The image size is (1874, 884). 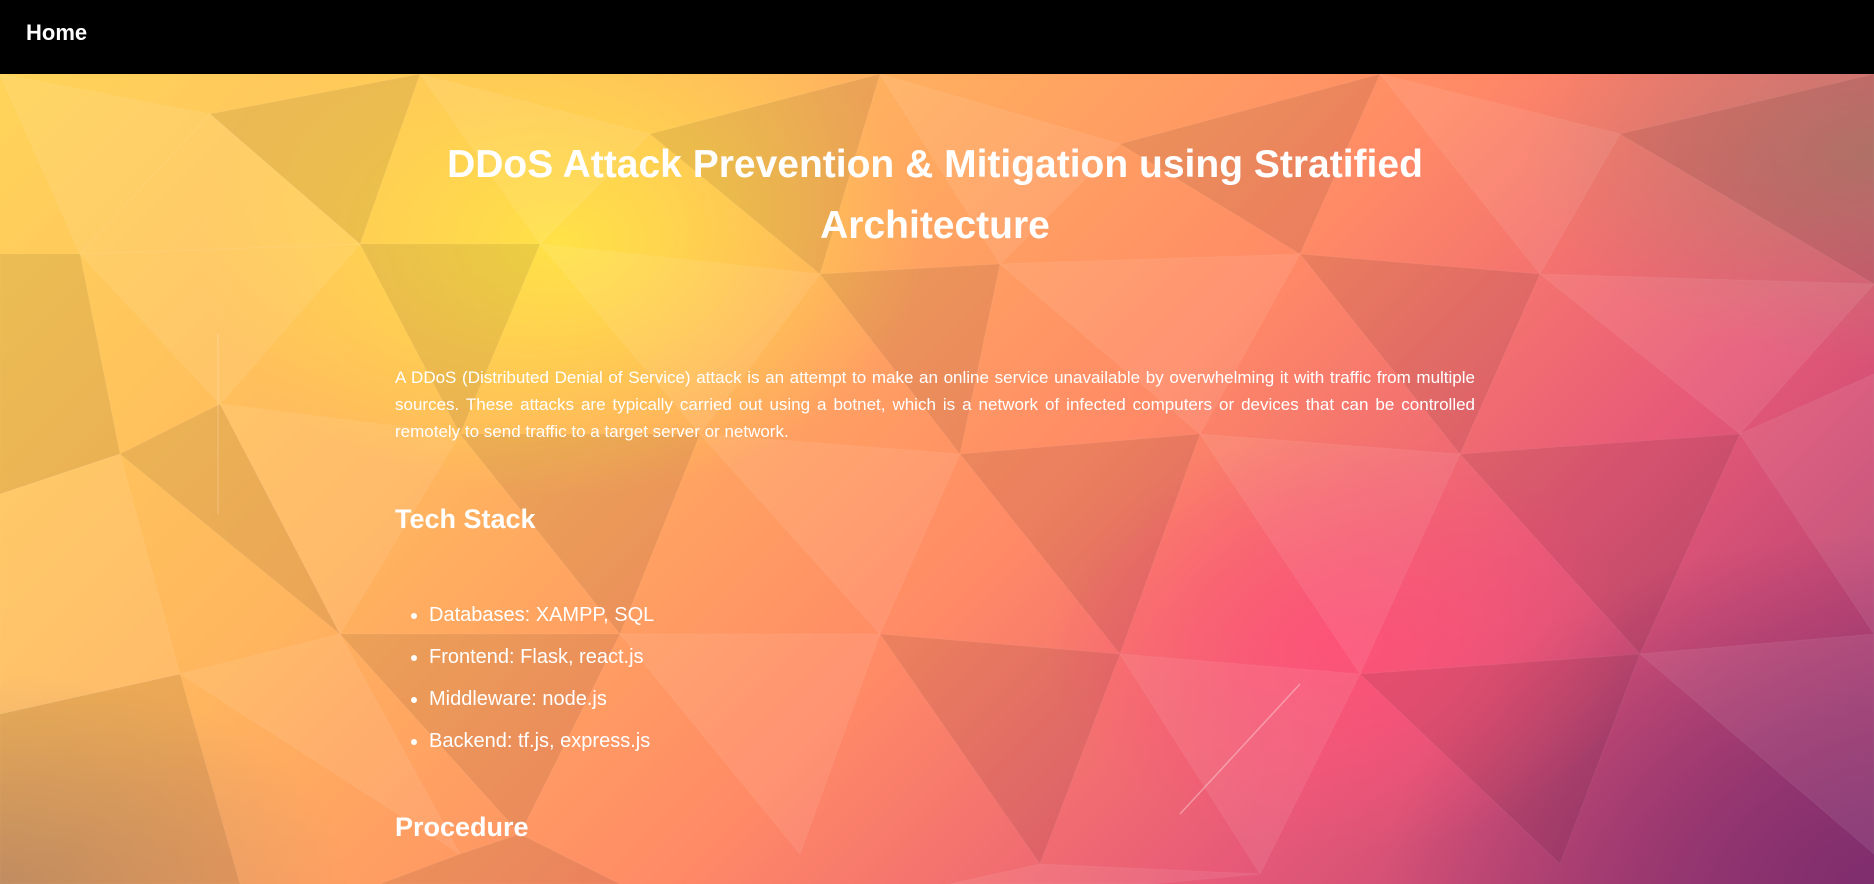 What do you see at coordinates (541, 657) in the screenshot?
I see `list-item: Frontend: Flask, react.js` at bounding box center [541, 657].